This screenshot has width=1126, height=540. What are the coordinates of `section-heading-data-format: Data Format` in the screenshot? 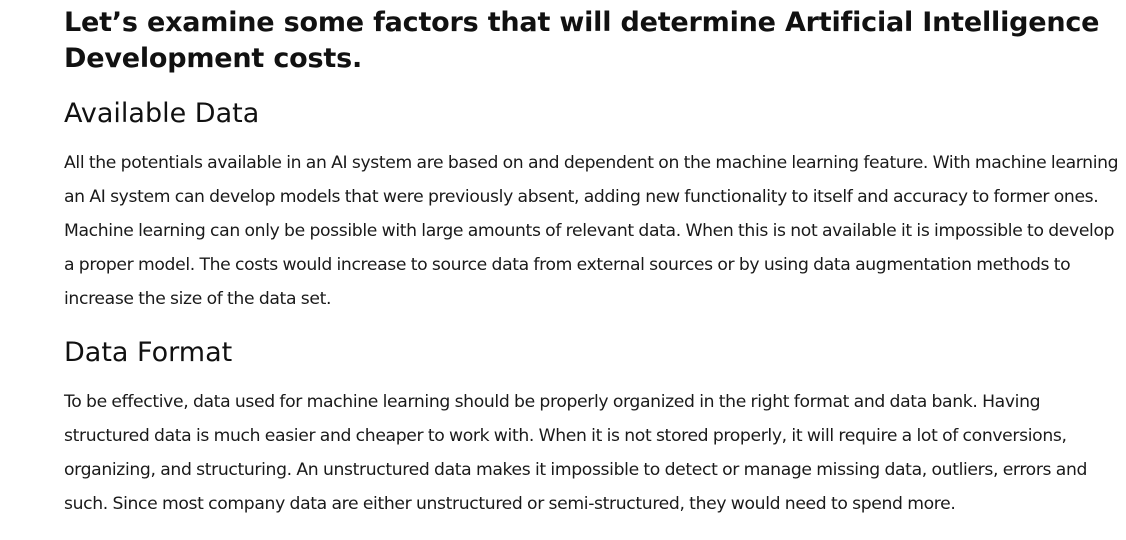 It's located at (148, 352).